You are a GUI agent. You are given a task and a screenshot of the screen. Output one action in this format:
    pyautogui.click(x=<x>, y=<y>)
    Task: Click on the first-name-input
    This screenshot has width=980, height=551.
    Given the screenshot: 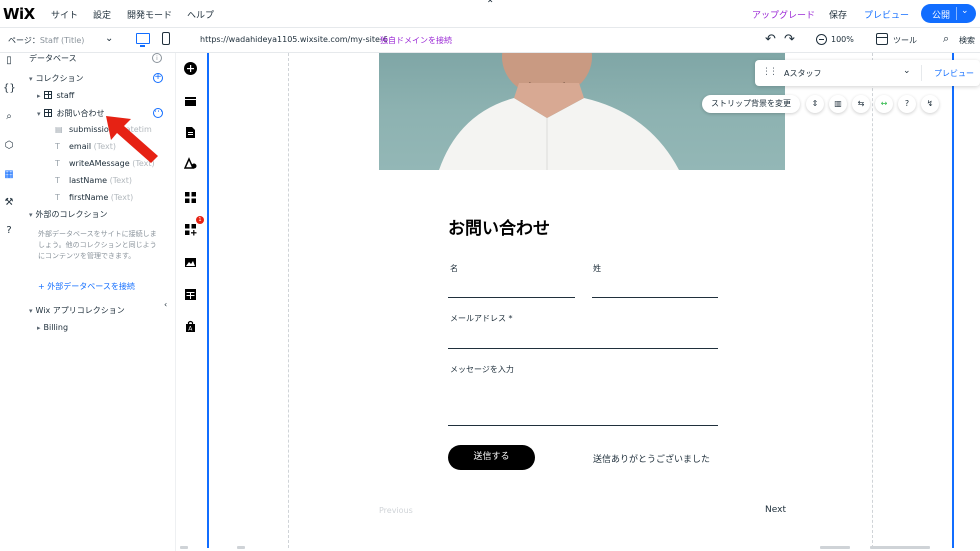 What is the action you would take?
    pyautogui.click(x=511, y=297)
    